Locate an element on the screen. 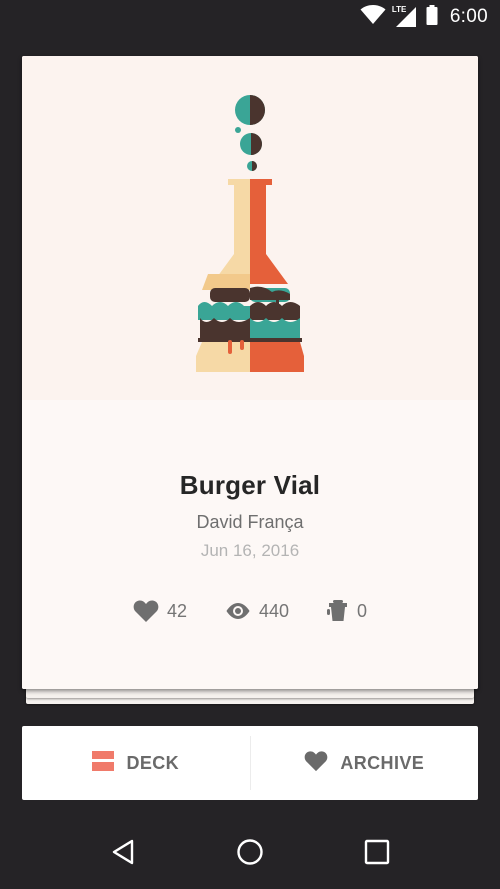 The image size is (500, 889). archive-button: ARCHIVE is located at coordinates (365, 763).